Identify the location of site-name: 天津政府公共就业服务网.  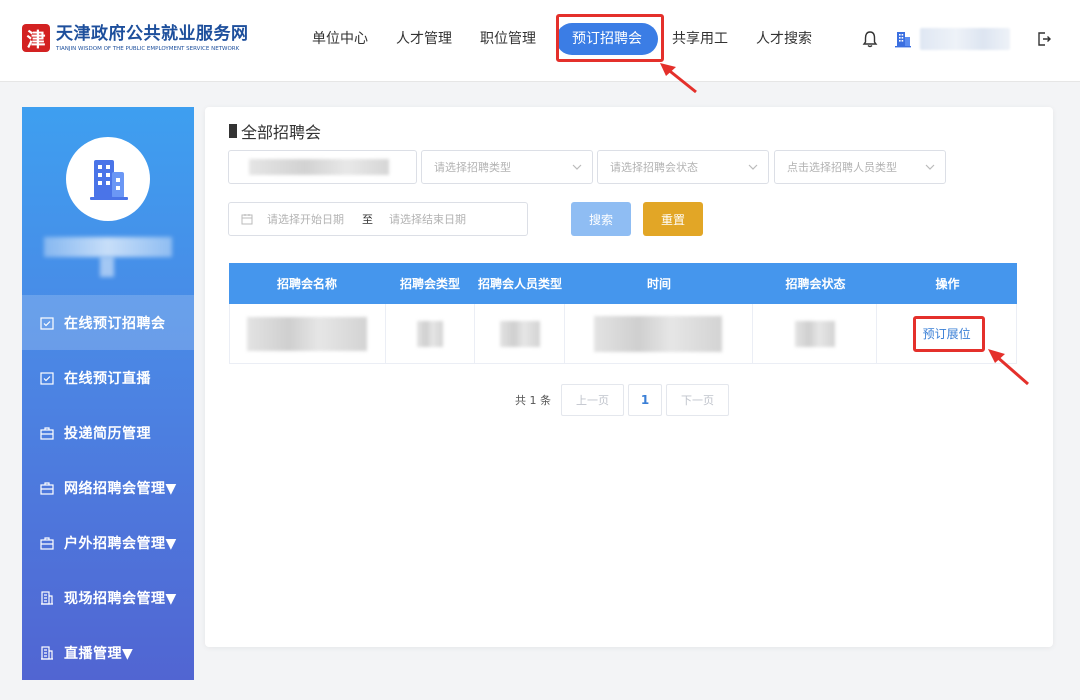
(152, 34).